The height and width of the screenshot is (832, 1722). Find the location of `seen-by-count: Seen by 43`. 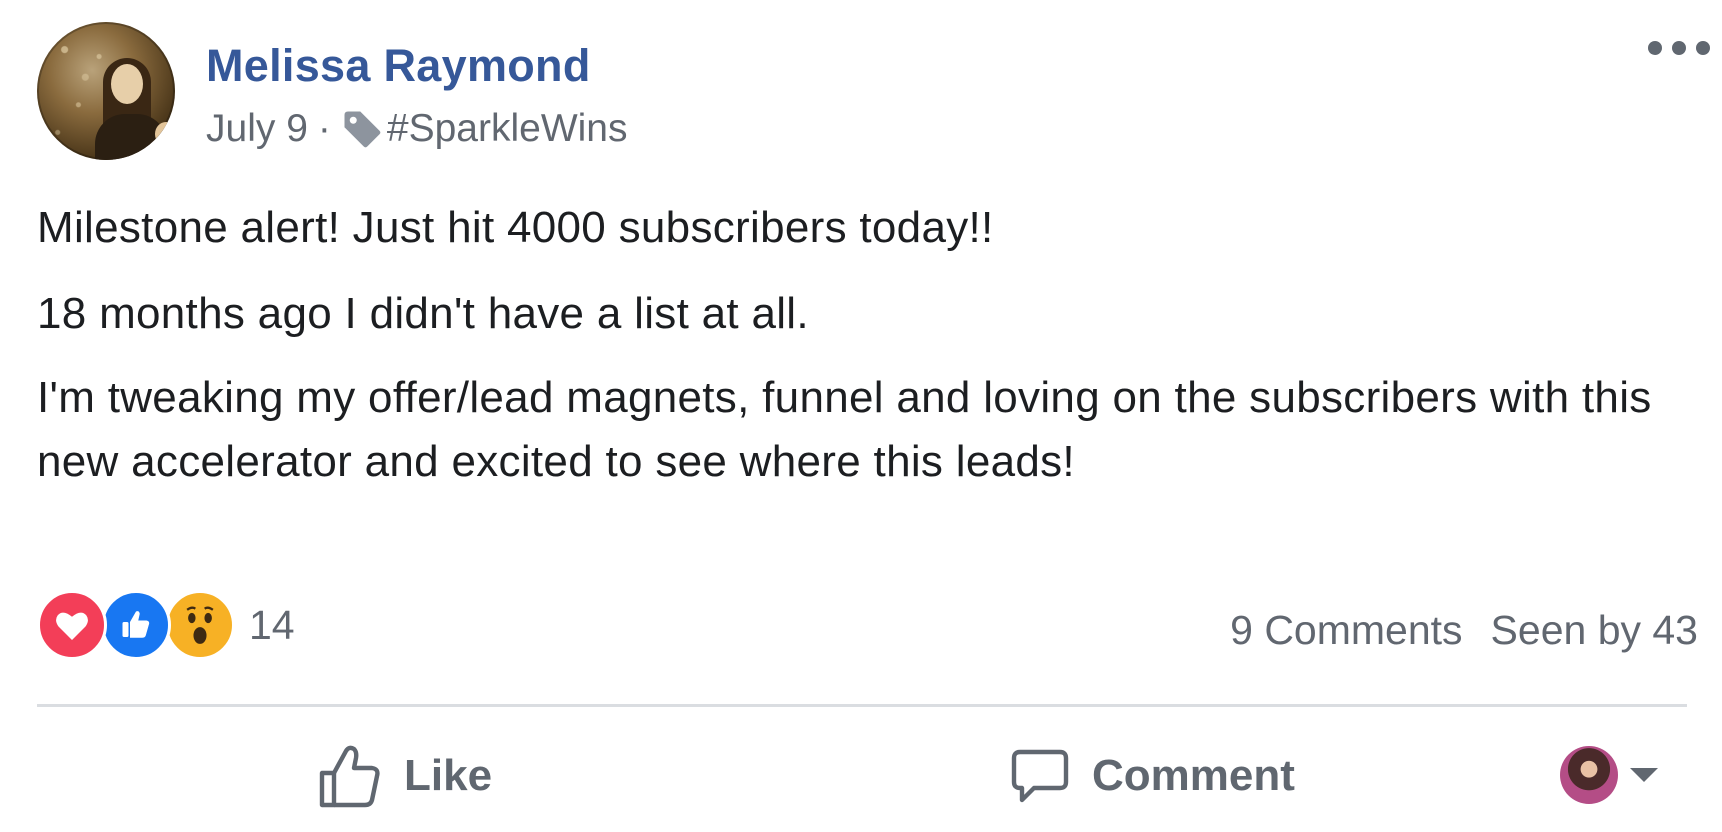

seen-by-count: Seen by 43 is located at coordinates (1594, 630).